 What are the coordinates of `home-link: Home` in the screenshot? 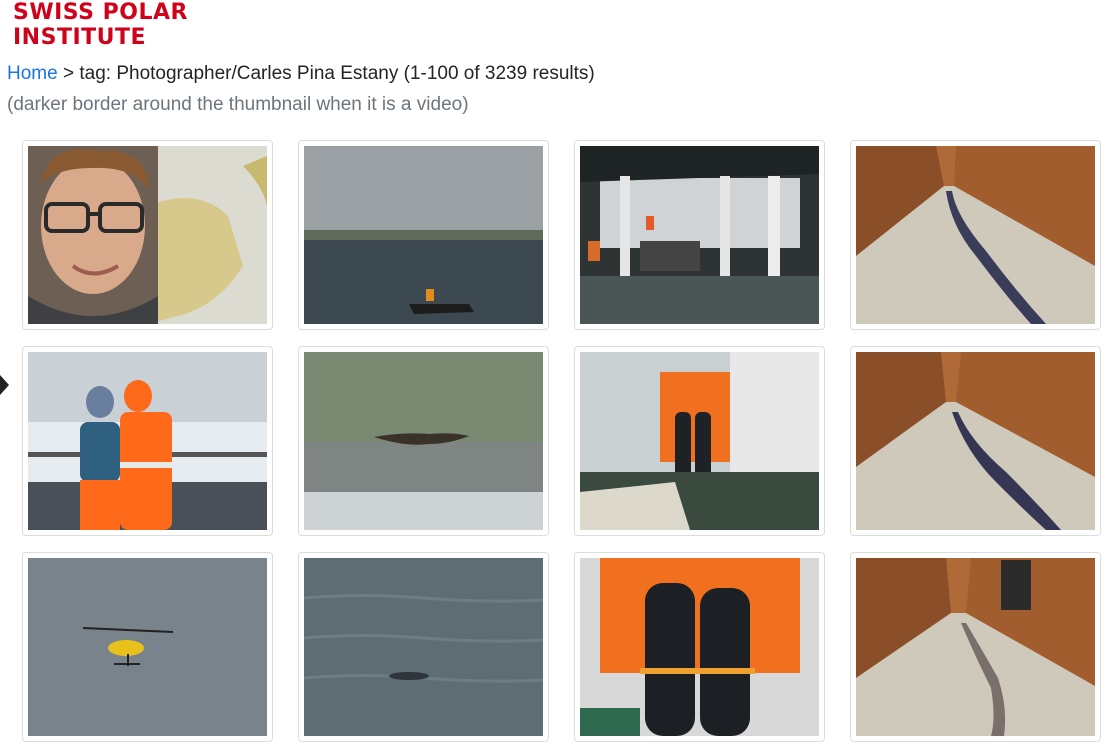 It's located at (32, 73).